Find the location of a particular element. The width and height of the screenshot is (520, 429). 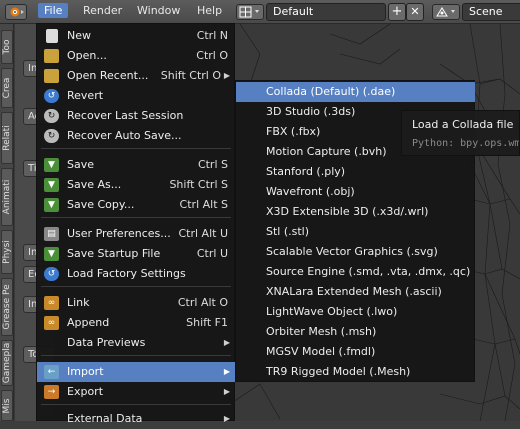

menu-item-revert: ↺ Revert is located at coordinates (136, 96).